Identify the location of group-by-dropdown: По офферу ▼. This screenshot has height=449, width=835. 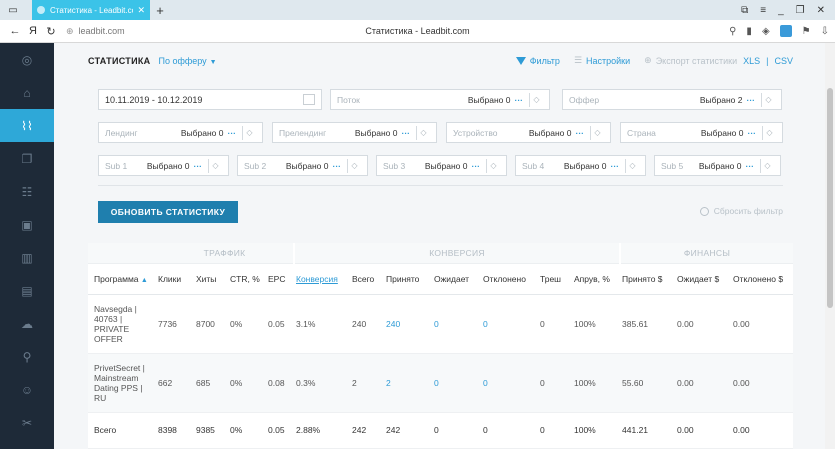
(187, 61).